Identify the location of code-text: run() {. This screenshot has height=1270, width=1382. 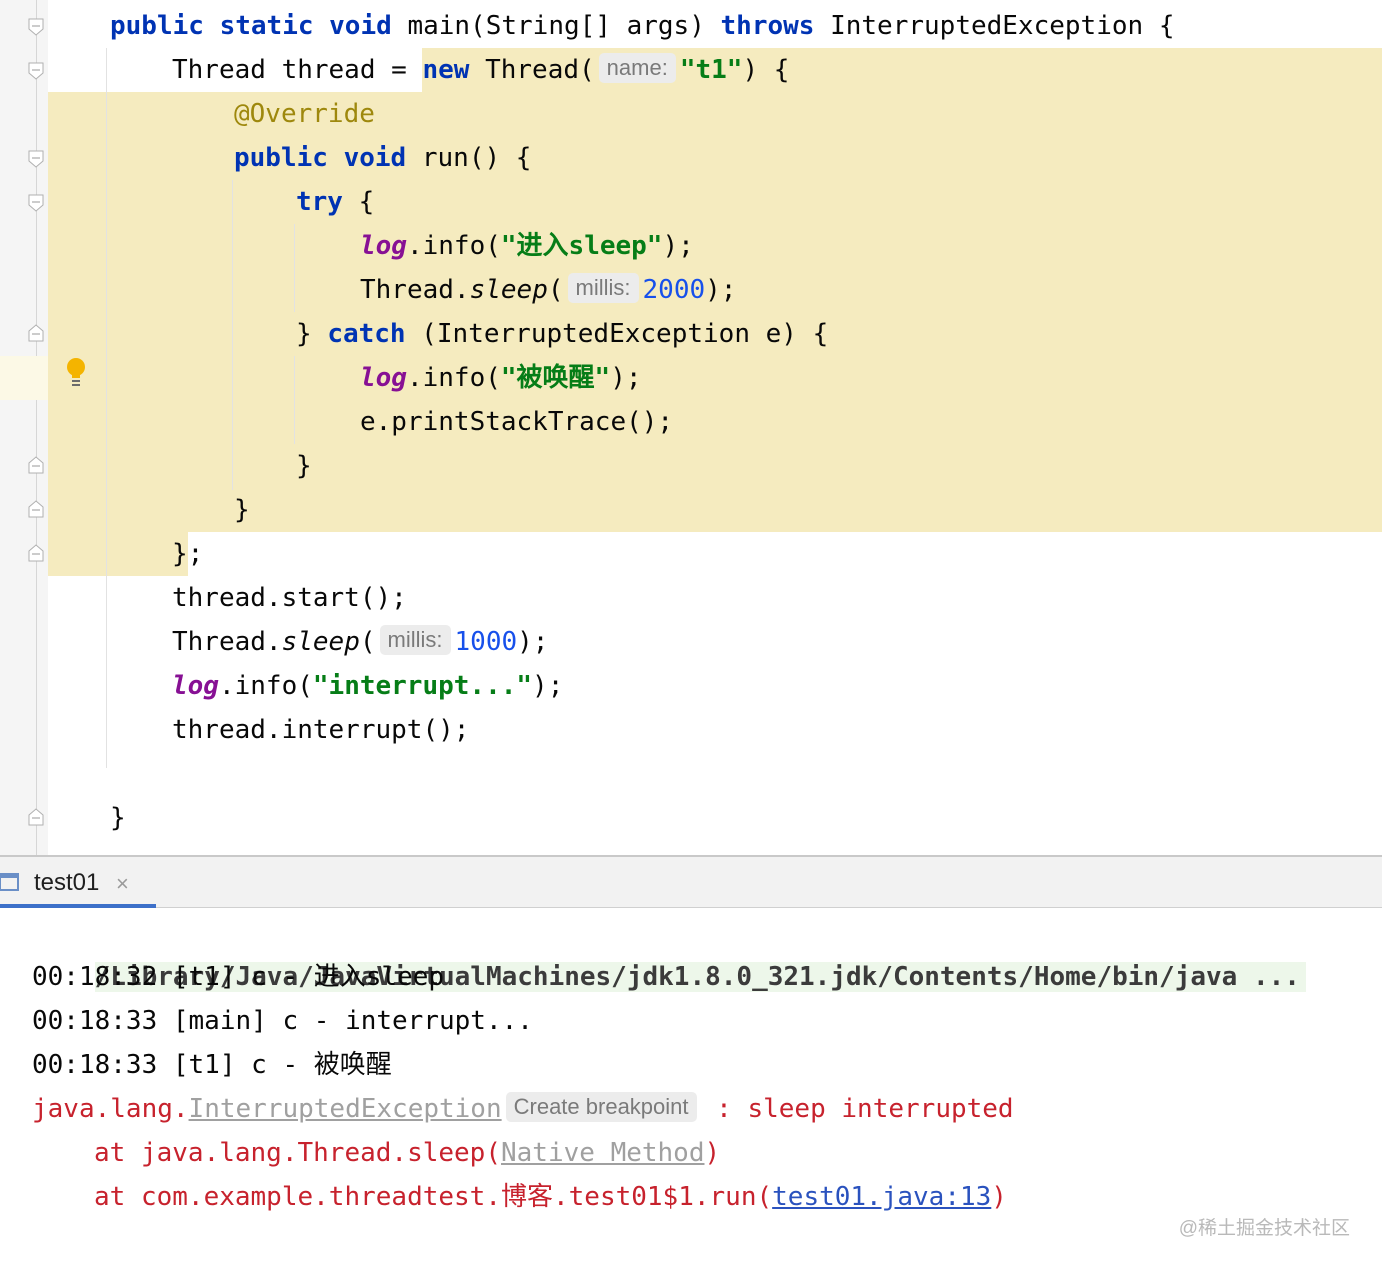
(476, 158).